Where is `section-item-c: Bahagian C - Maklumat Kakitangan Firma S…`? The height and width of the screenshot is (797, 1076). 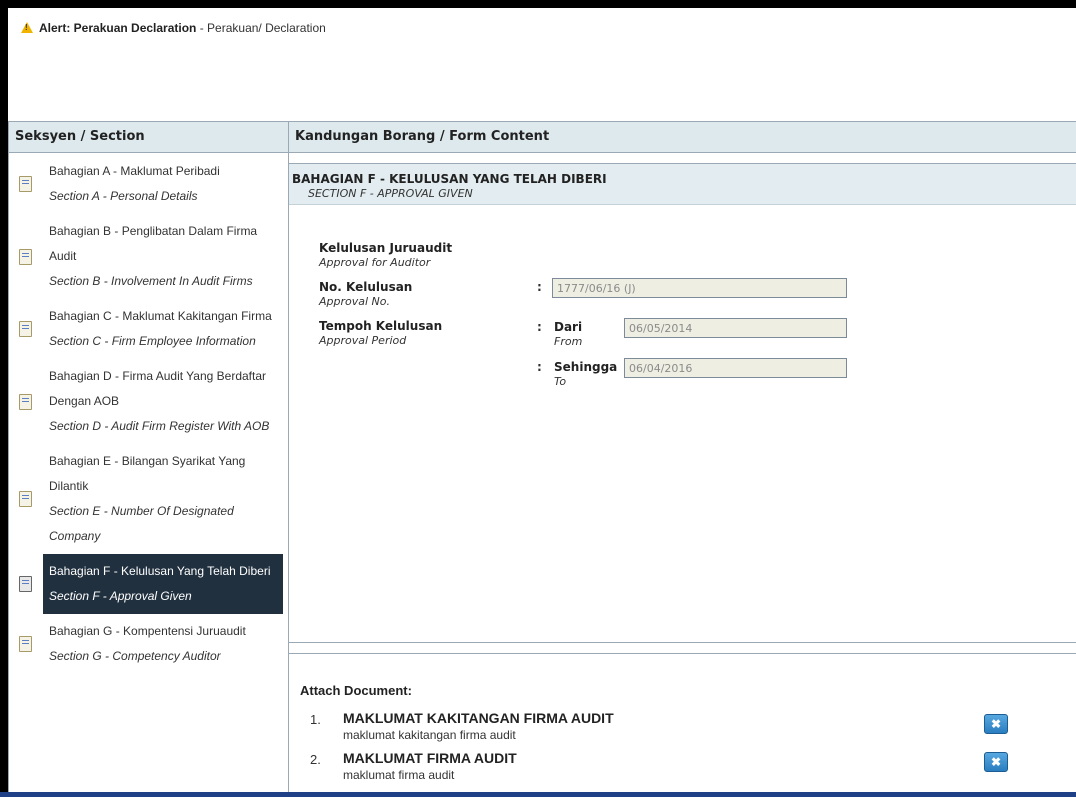 section-item-c: Bahagian C - Maklumat Kakitangan Firma S… is located at coordinates (151, 329).